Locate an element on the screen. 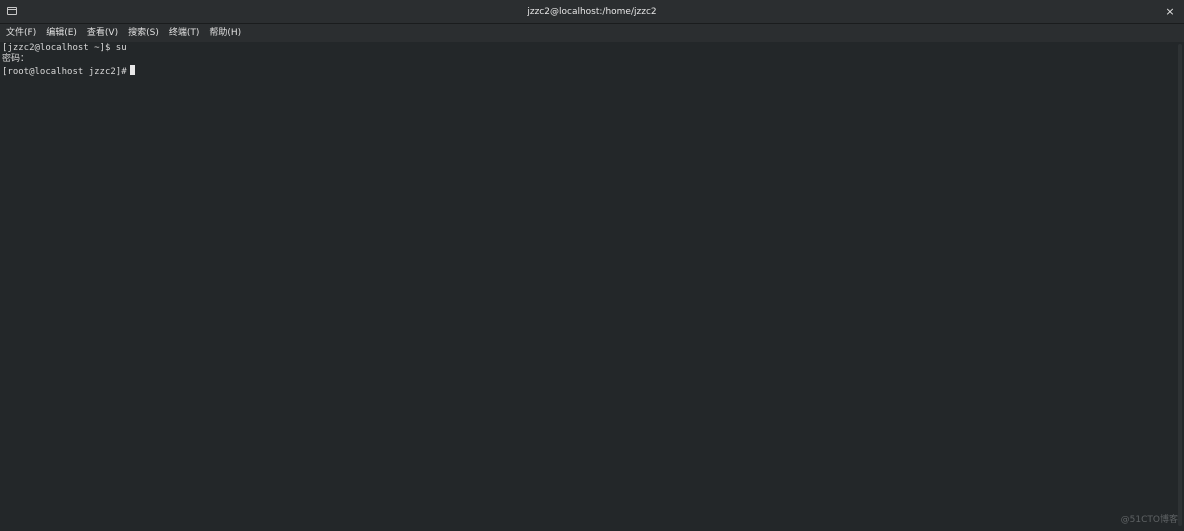 This screenshot has width=1184, height=531. vertical-scrollbar is located at coordinates (1180, 286).